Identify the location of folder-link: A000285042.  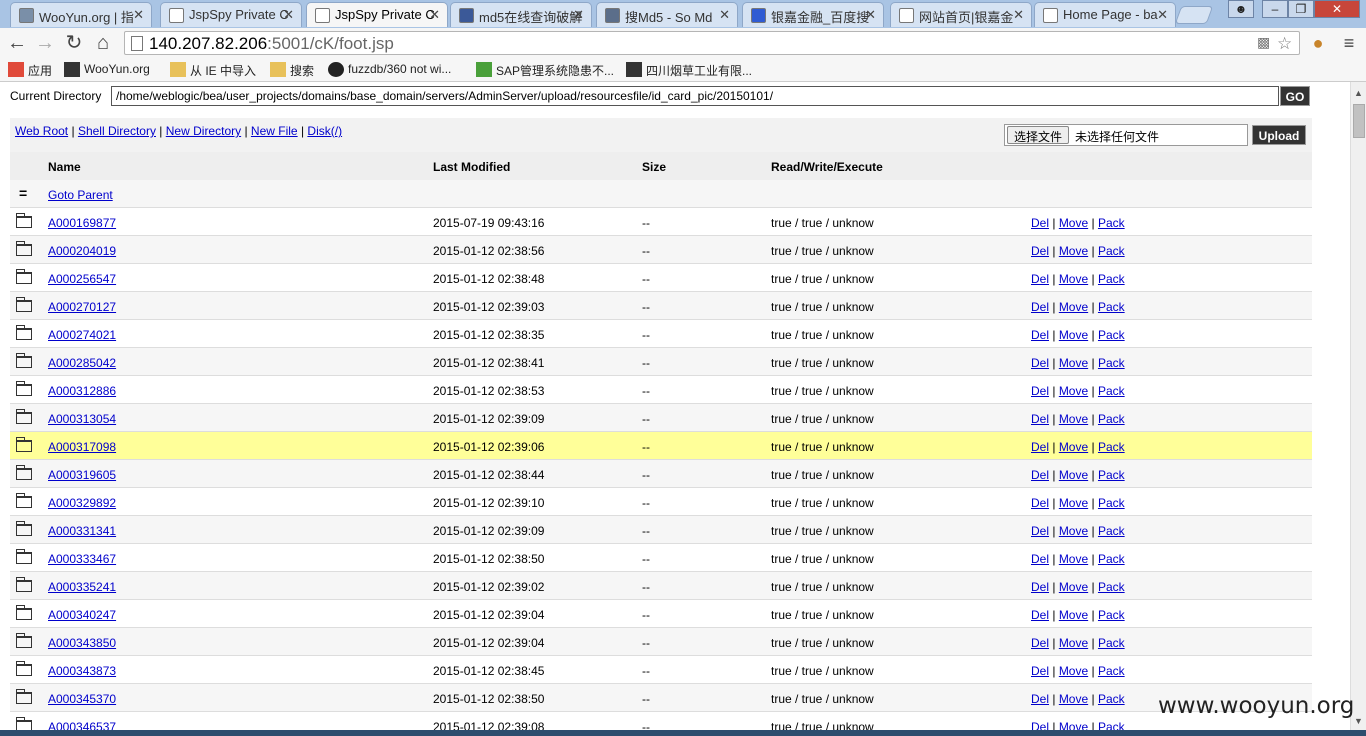
(82, 363).